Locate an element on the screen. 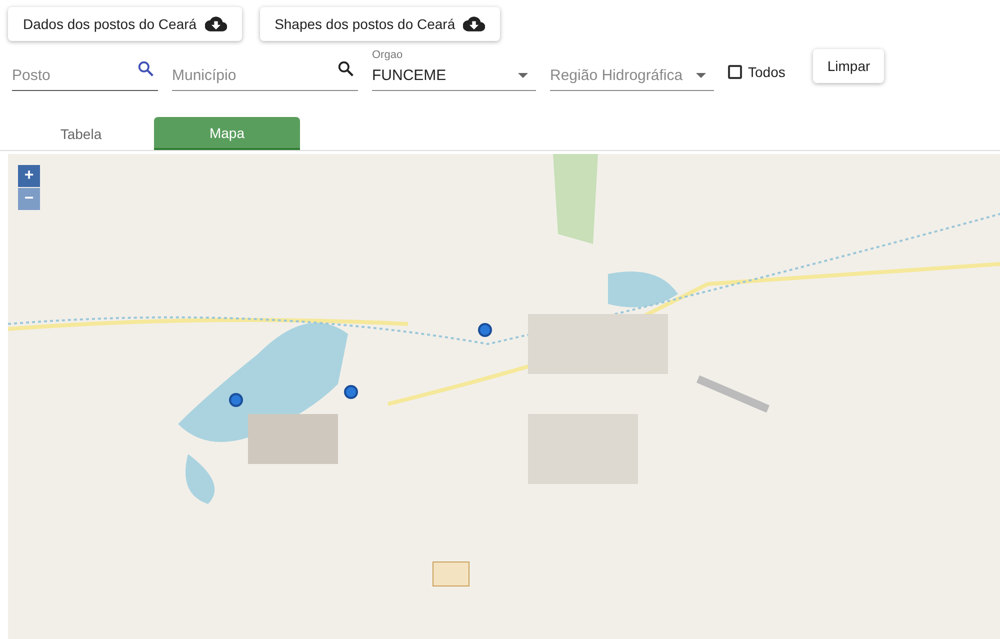 The image size is (1000, 639). checkbox-label: Todos is located at coordinates (767, 72).